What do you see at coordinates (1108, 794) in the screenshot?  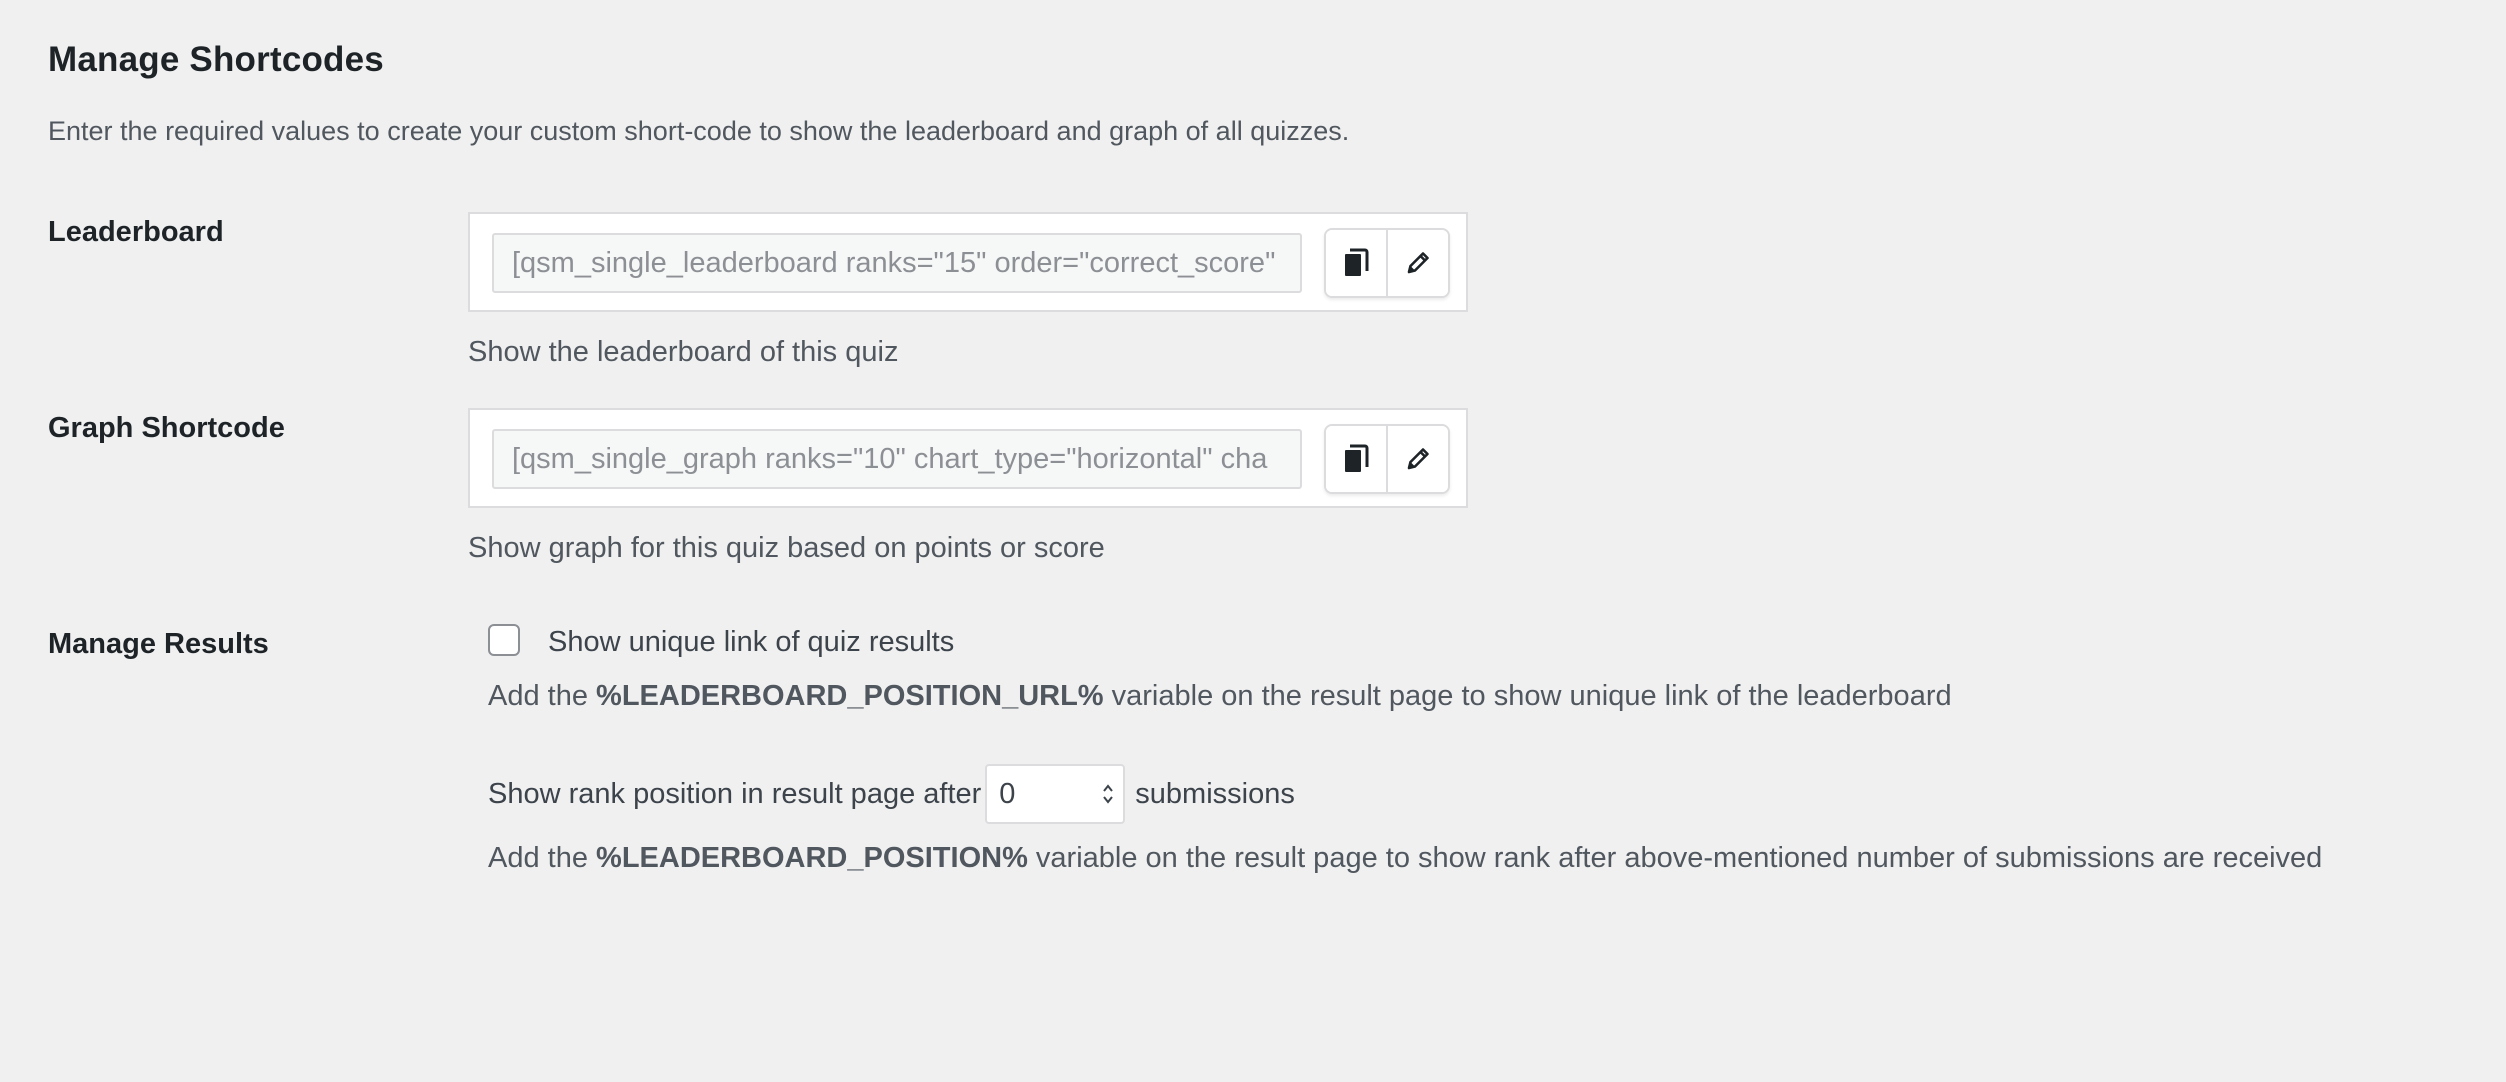 I see `number-spinner-icon` at bounding box center [1108, 794].